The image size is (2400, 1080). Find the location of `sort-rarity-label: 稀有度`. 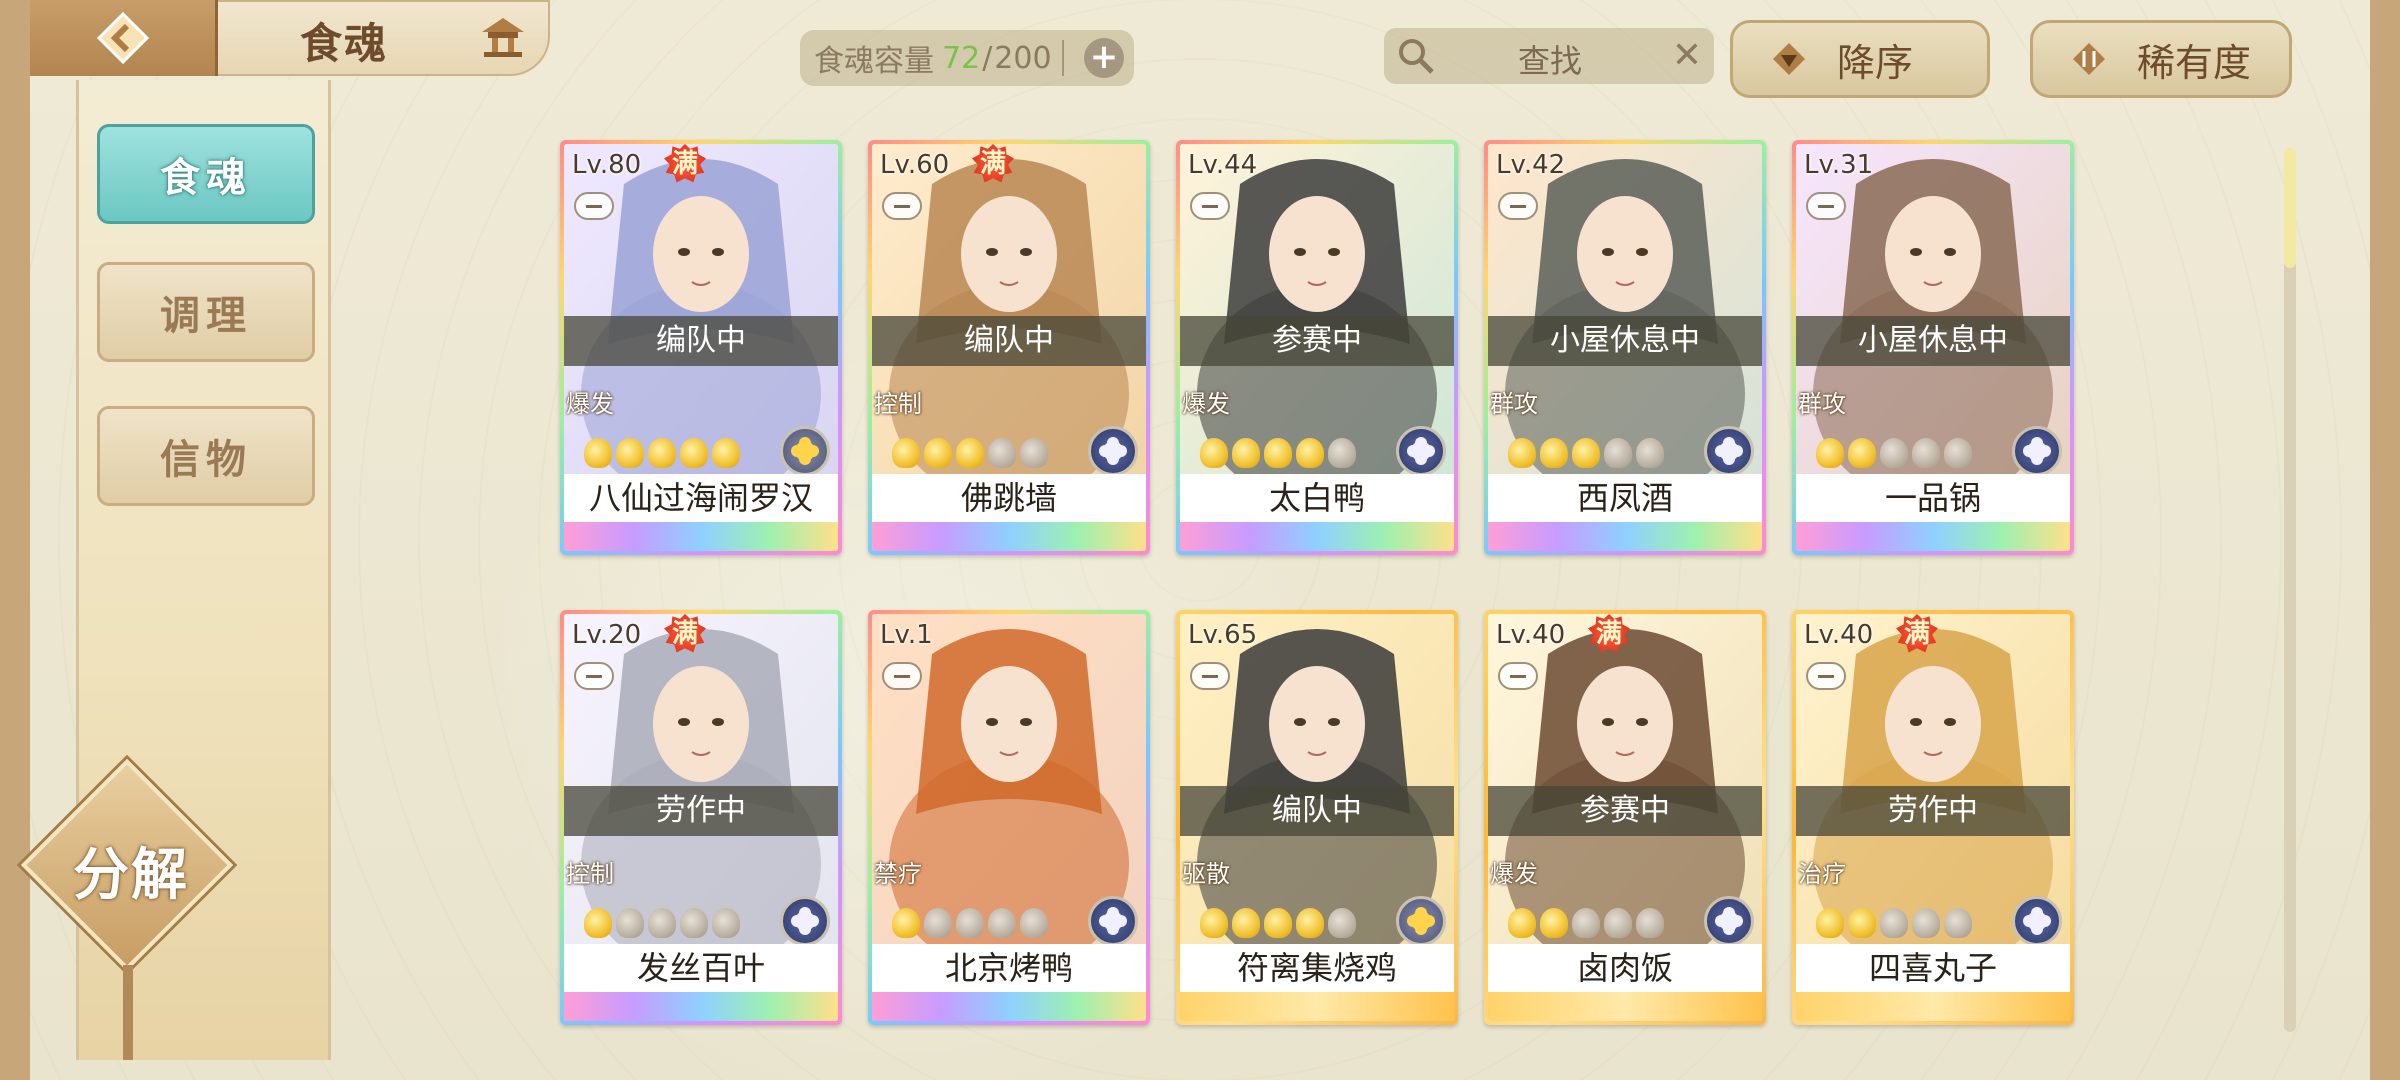

sort-rarity-label: 稀有度 is located at coordinates (2194, 62).